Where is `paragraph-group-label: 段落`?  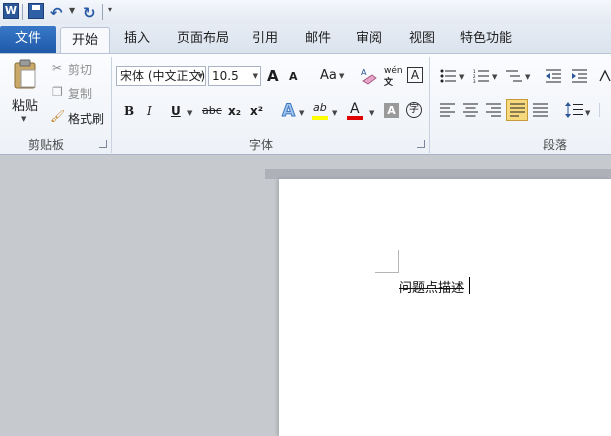 paragraph-group-label: 段落 is located at coordinates (555, 145).